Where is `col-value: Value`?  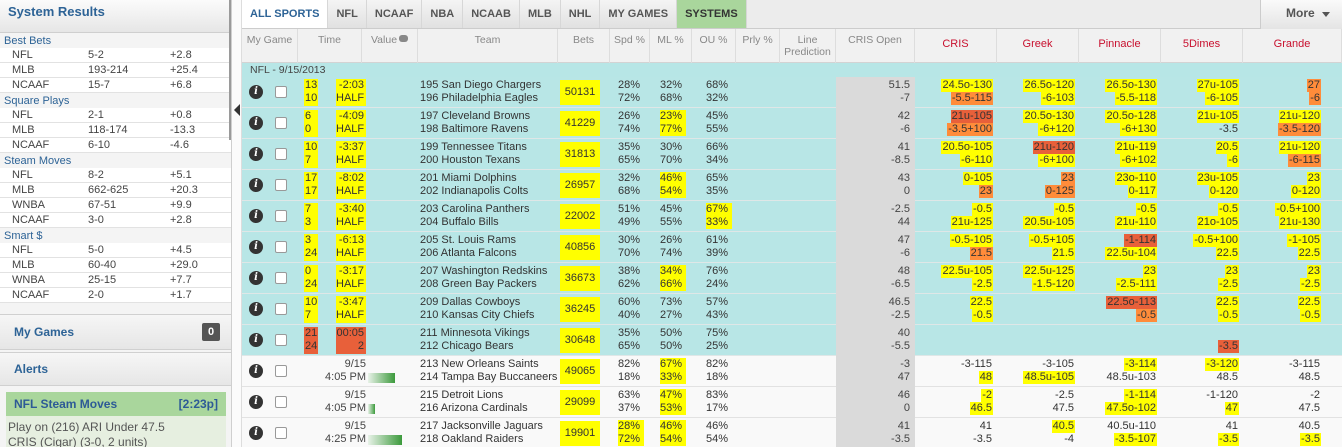
col-value: Value is located at coordinates (390, 46).